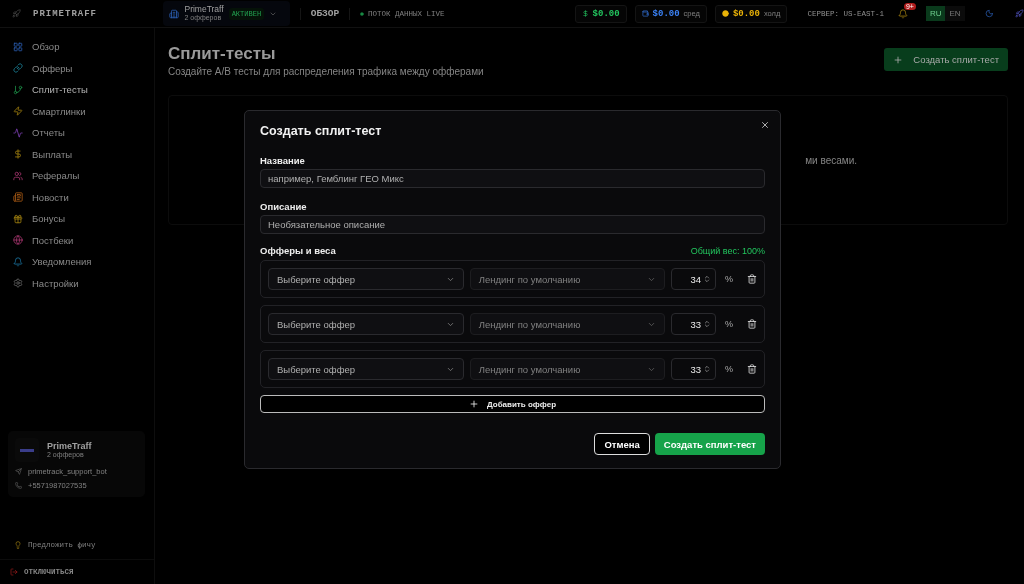 The width and height of the screenshot is (1024, 584). Describe the element at coordinates (512, 224) in the screenshot. I see `description-field: Необязательное описание` at that location.